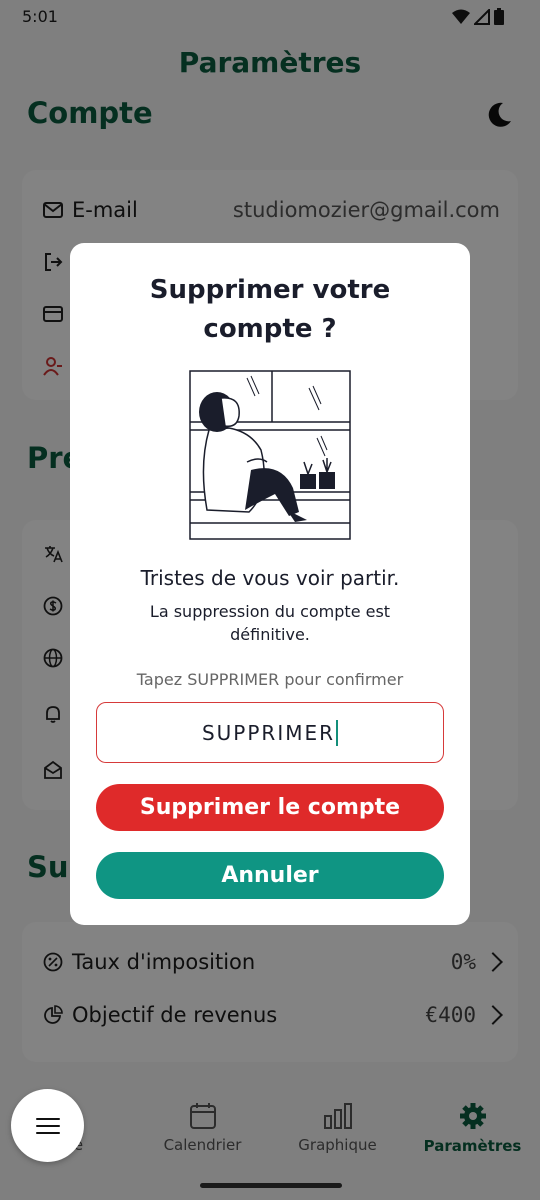  What do you see at coordinates (270, 875) in the screenshot?
I see `cancel-button: Annuler` at bounding box center [270, 875].